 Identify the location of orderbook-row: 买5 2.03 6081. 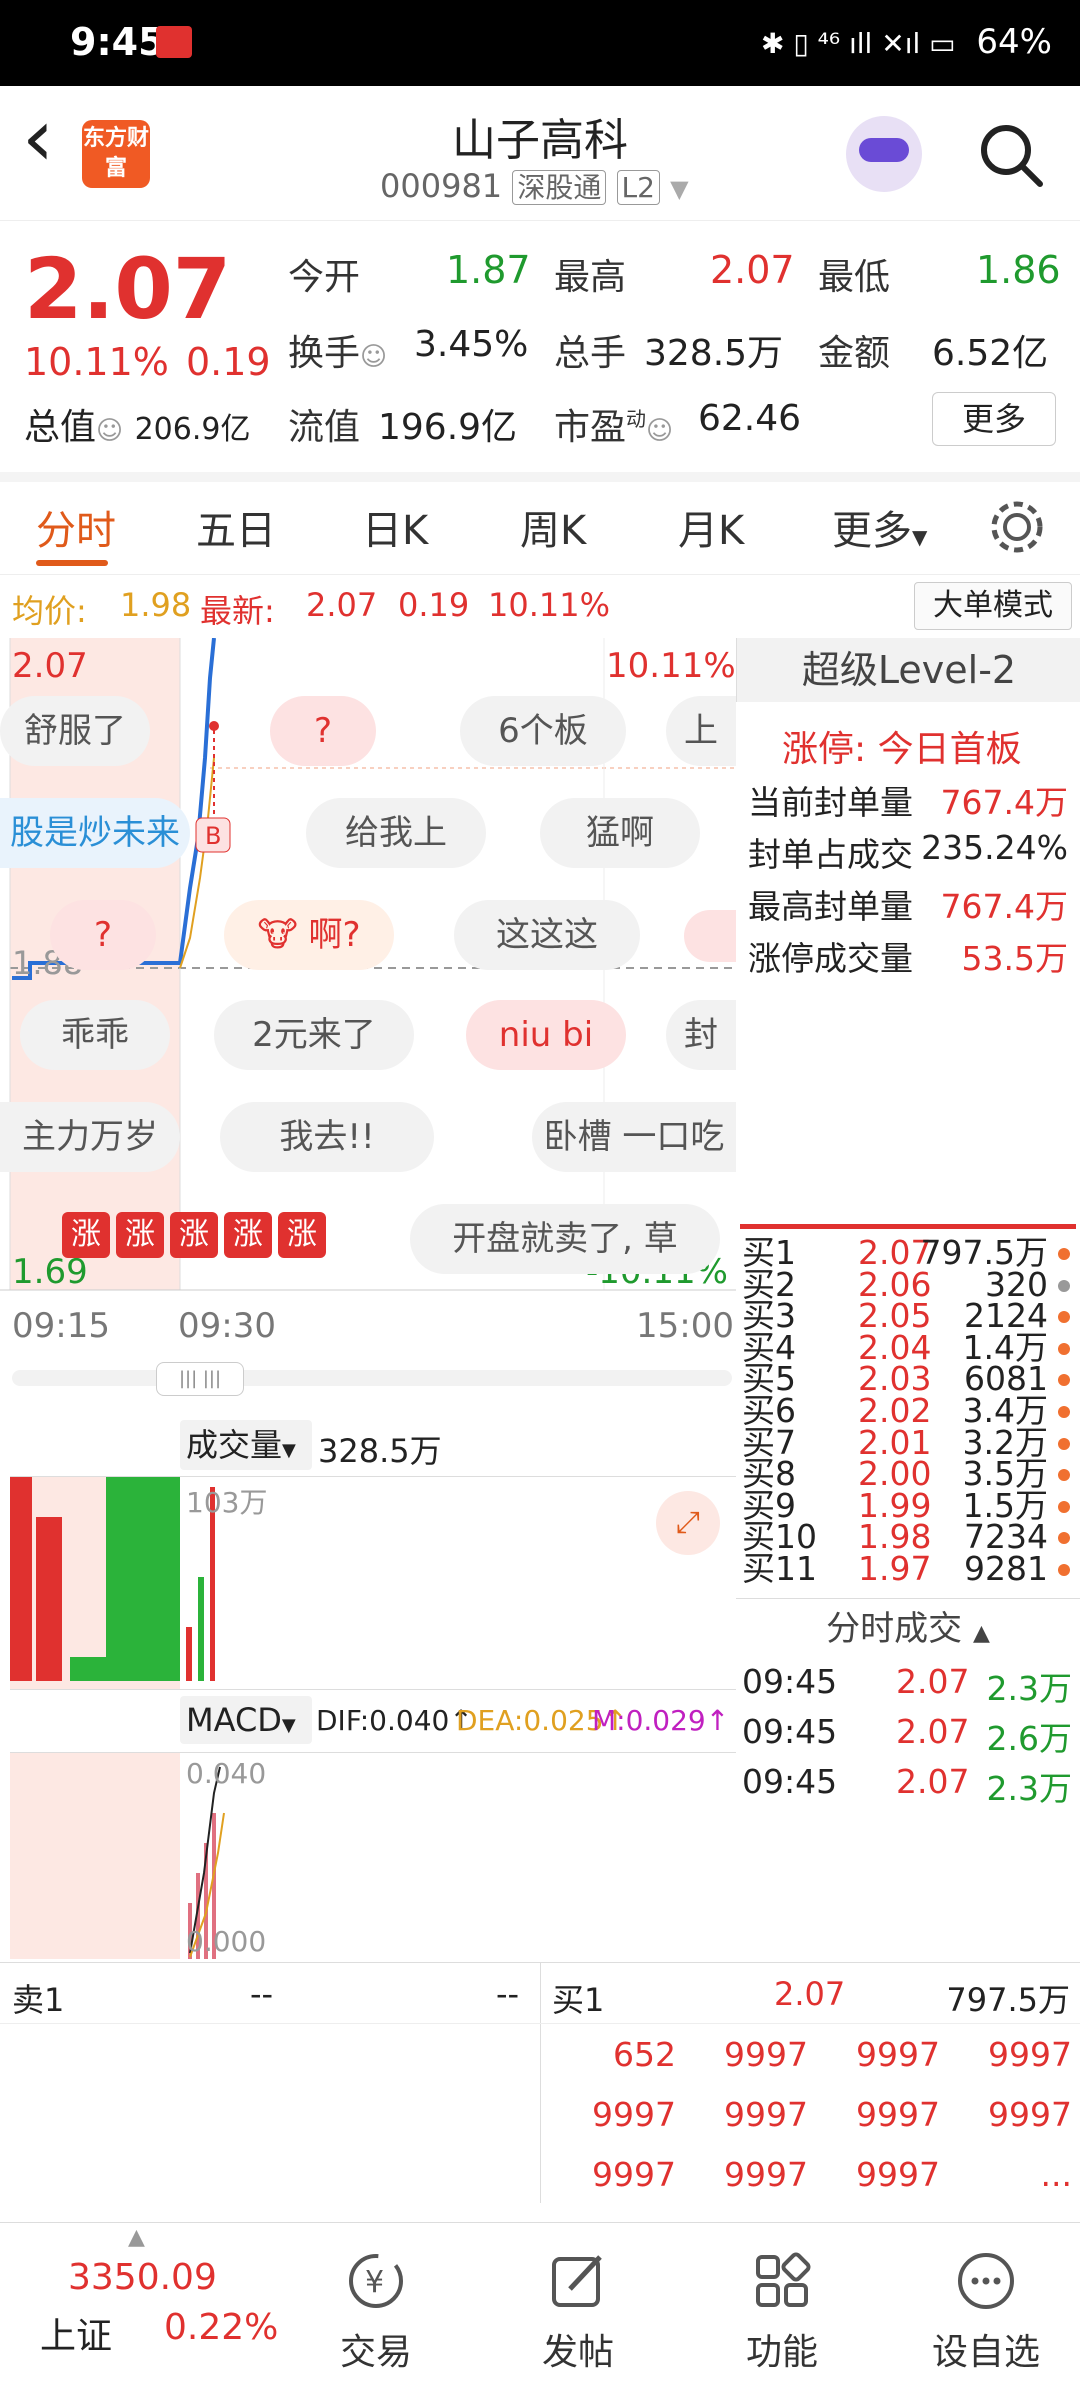
(908, 1379).